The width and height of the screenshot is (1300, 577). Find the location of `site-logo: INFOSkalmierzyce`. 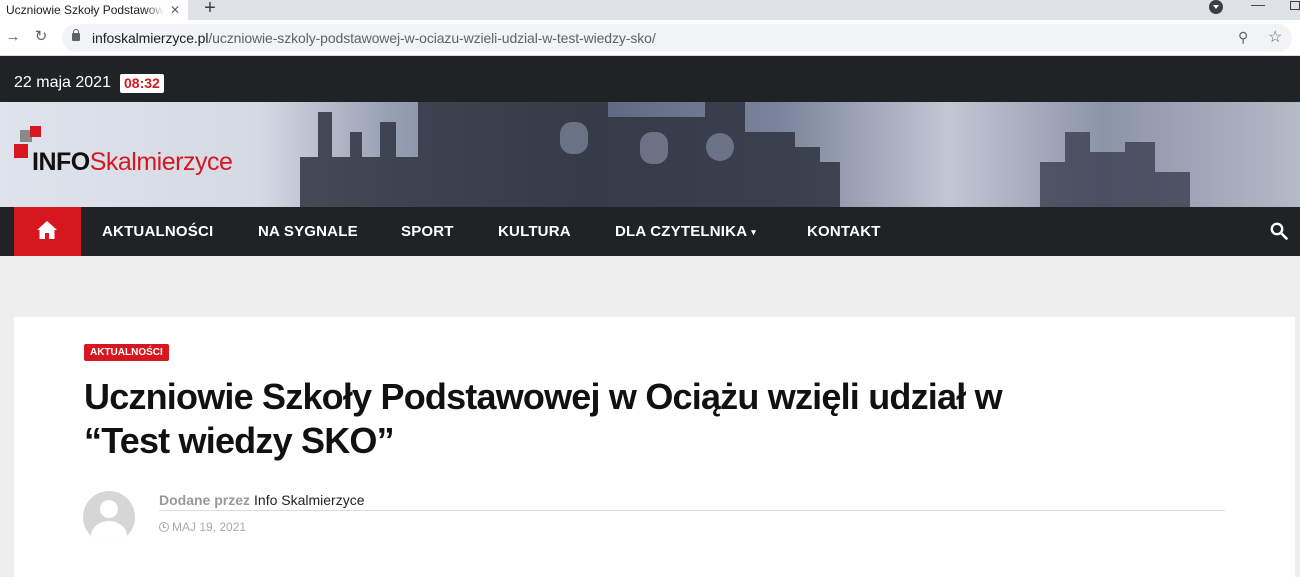

site-logo: INFOSkalmierzyce is located at coordinates (144, 154).